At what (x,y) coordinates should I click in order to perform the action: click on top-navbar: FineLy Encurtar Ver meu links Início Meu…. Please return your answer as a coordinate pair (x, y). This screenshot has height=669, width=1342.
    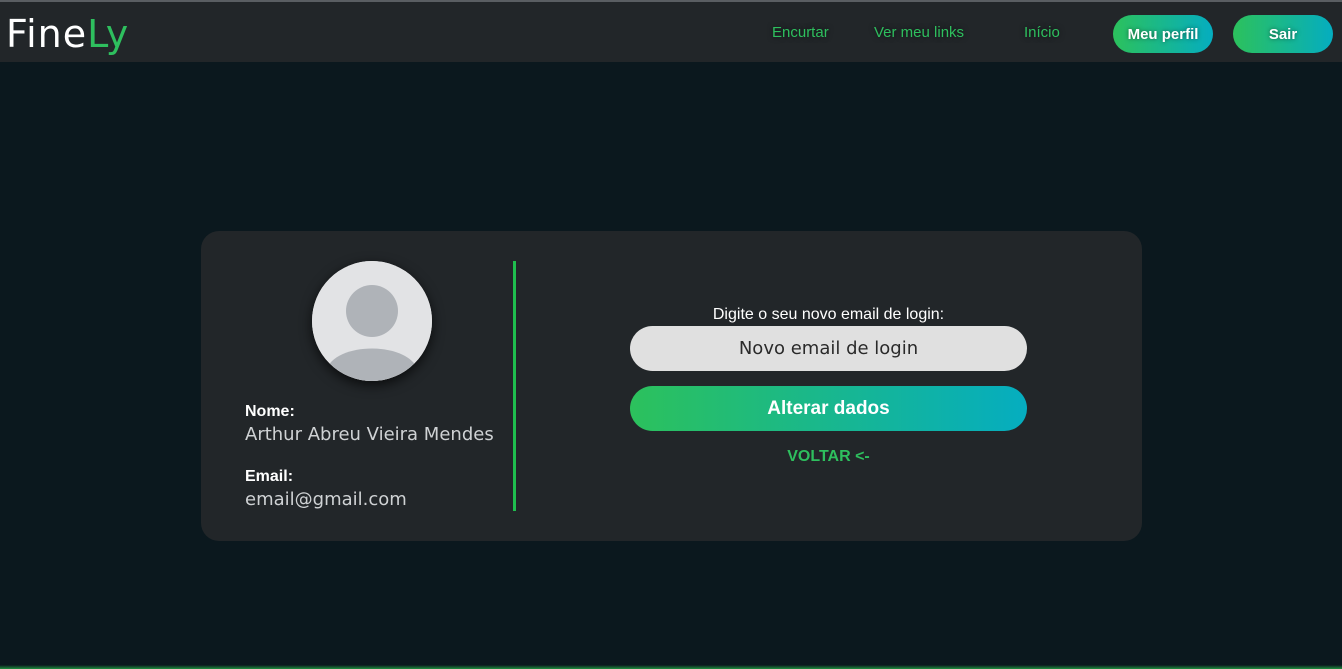
    Looking at the image, I should click on (671, 31).